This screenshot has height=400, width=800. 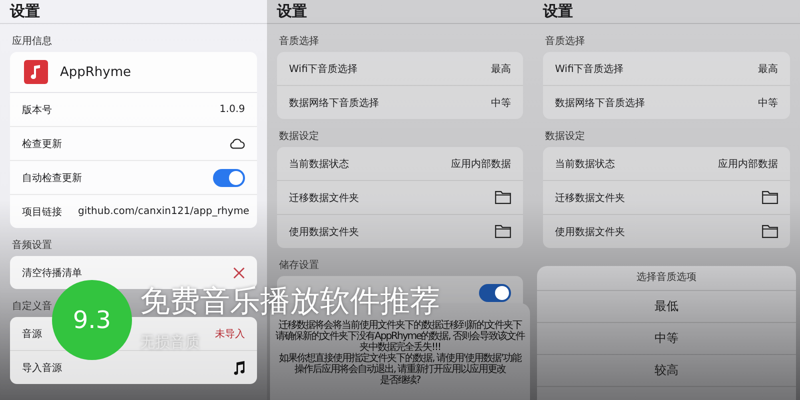 What do you see at coordinates (164, 211) in the screenshot?
I see `row-value: github.com/canxin121/app_rhyme` at bounding box center [164, 211].